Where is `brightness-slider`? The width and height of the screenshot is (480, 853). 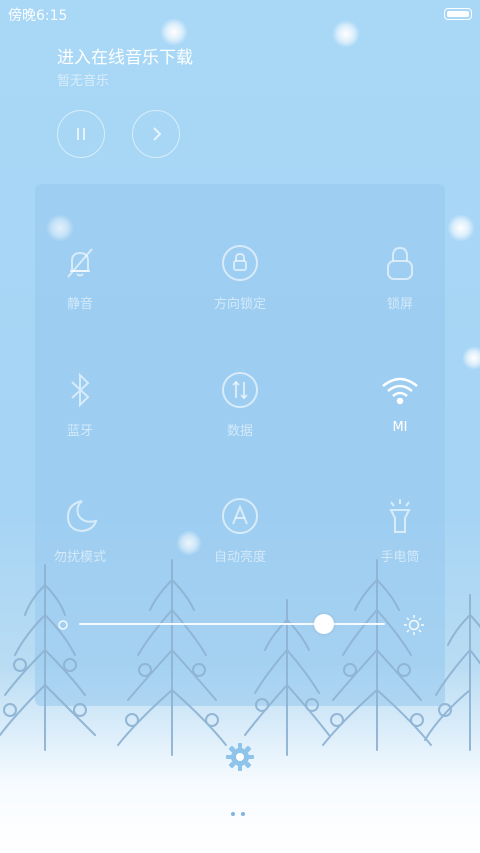
brightness-slider is located at coordinates (240, 625).